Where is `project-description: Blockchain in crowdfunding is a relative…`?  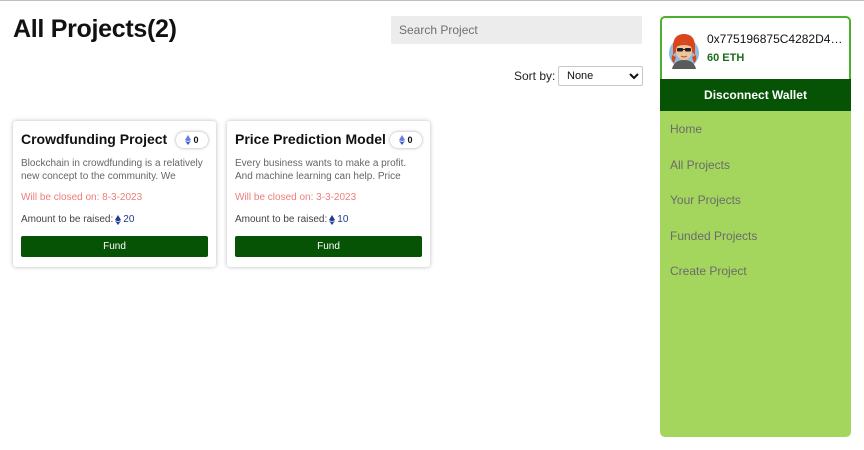
project-description: Blockchain in crowdfunding is a relative… is located at coordinates (112, 170).